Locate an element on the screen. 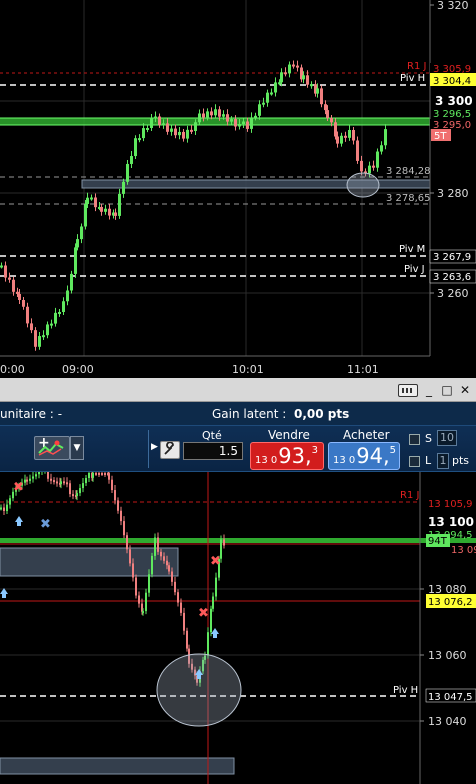 The width and height of the screenshot is (476, 784). buy-label: Acheter is located at coordinates (366, 435).